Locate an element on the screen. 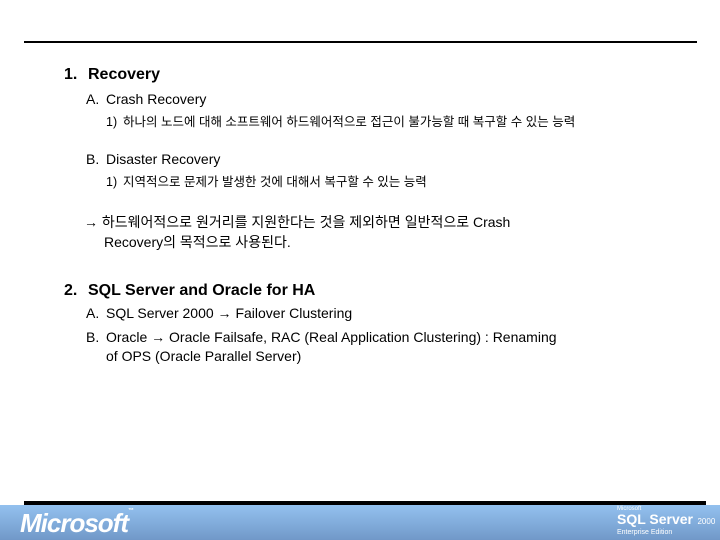 This screenshot has width=720, height=540. item-result-continued: of OPS (Oracle Parallel Server) is located at coordinates (204, 356).